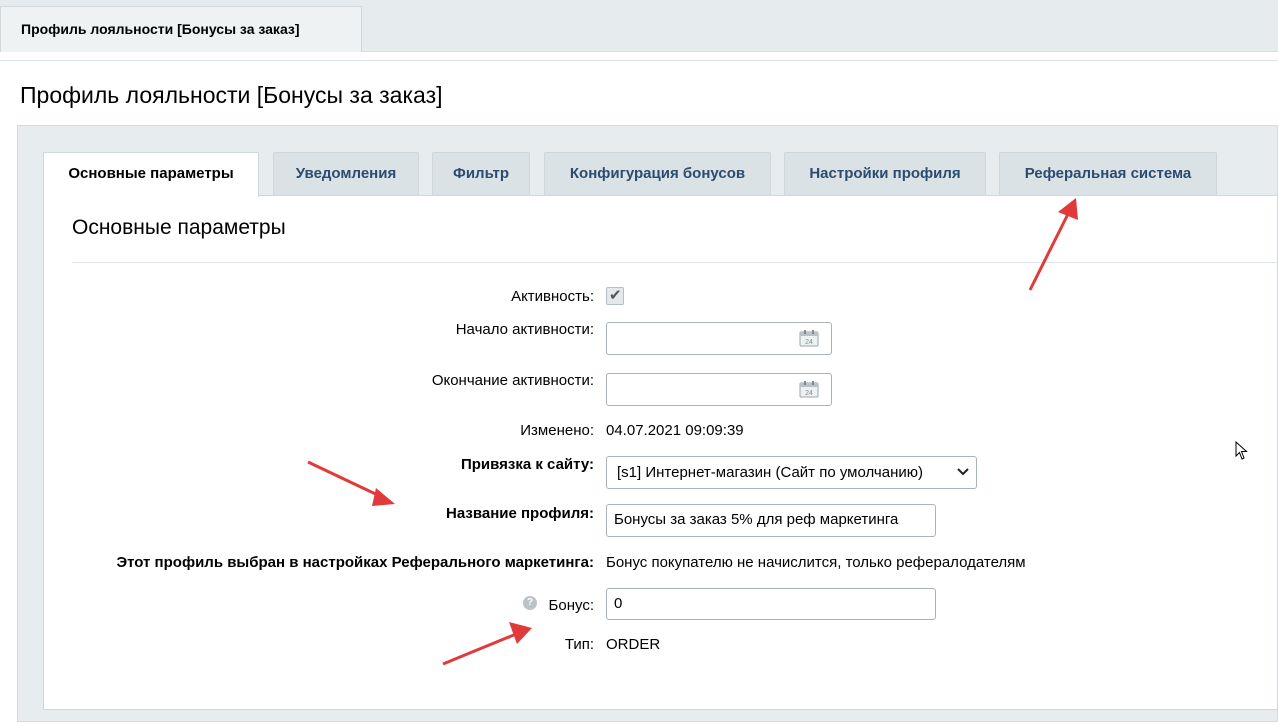 The height and width of the screenshot is (723, 1278). I want to click on bonus-input: 0, so click(771, 604).